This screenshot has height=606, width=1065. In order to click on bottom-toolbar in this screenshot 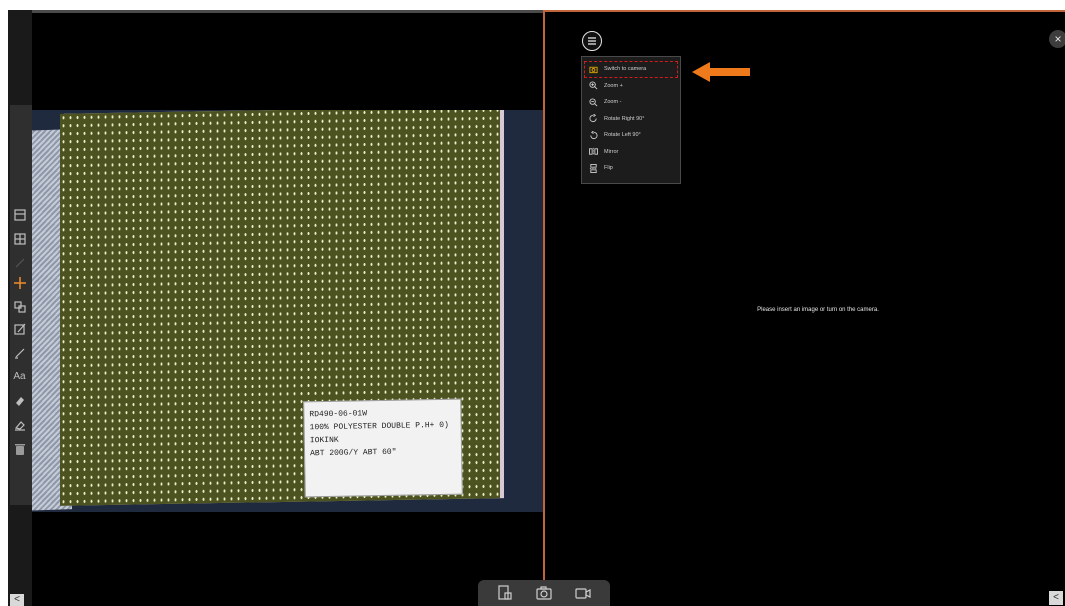, I will do `click(544, 593)`.